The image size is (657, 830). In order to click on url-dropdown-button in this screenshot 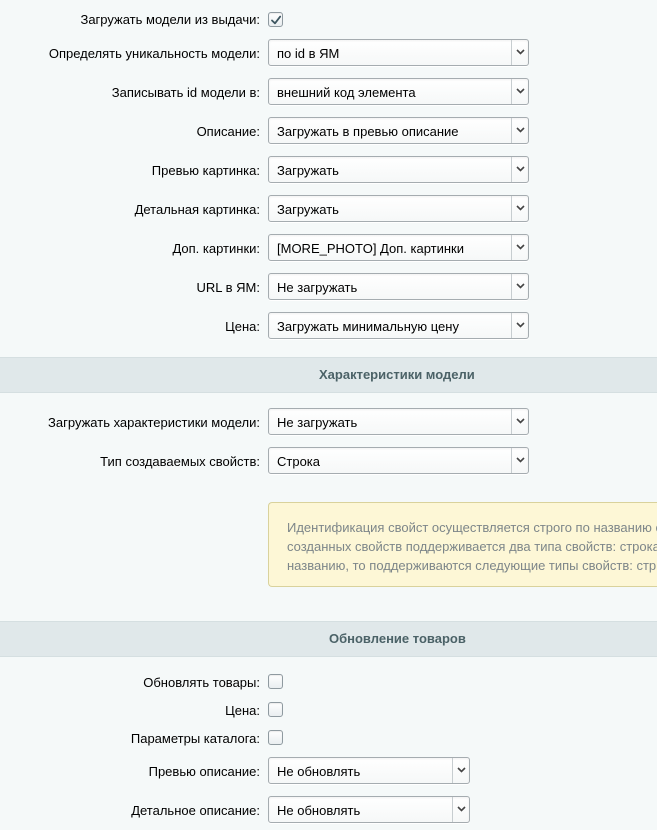, I will do `click(519, 286)`.